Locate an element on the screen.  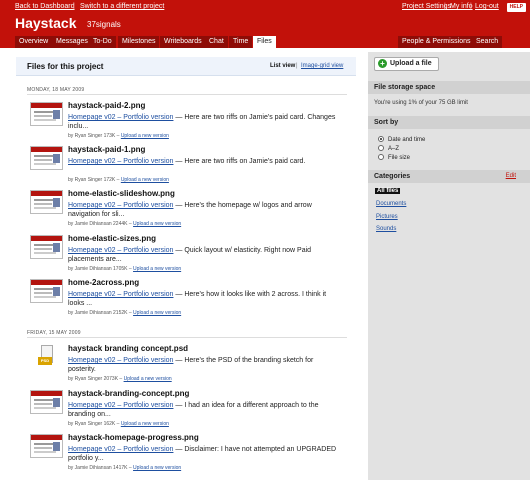
file-name: home-2across.png is located at coordinates (103, 282).